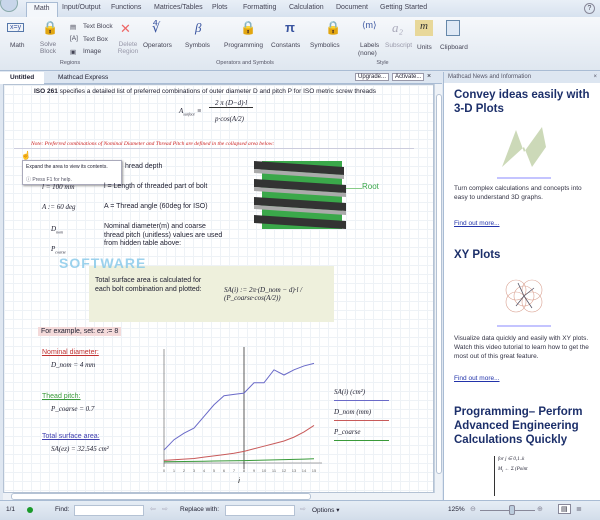 Image resolution: width=600 pixels, height=520 pixels. What do you see at coordinates (197, 45) in the screenshot?
I see `symbols-button: Symbols` at bounding box center [197, 45].